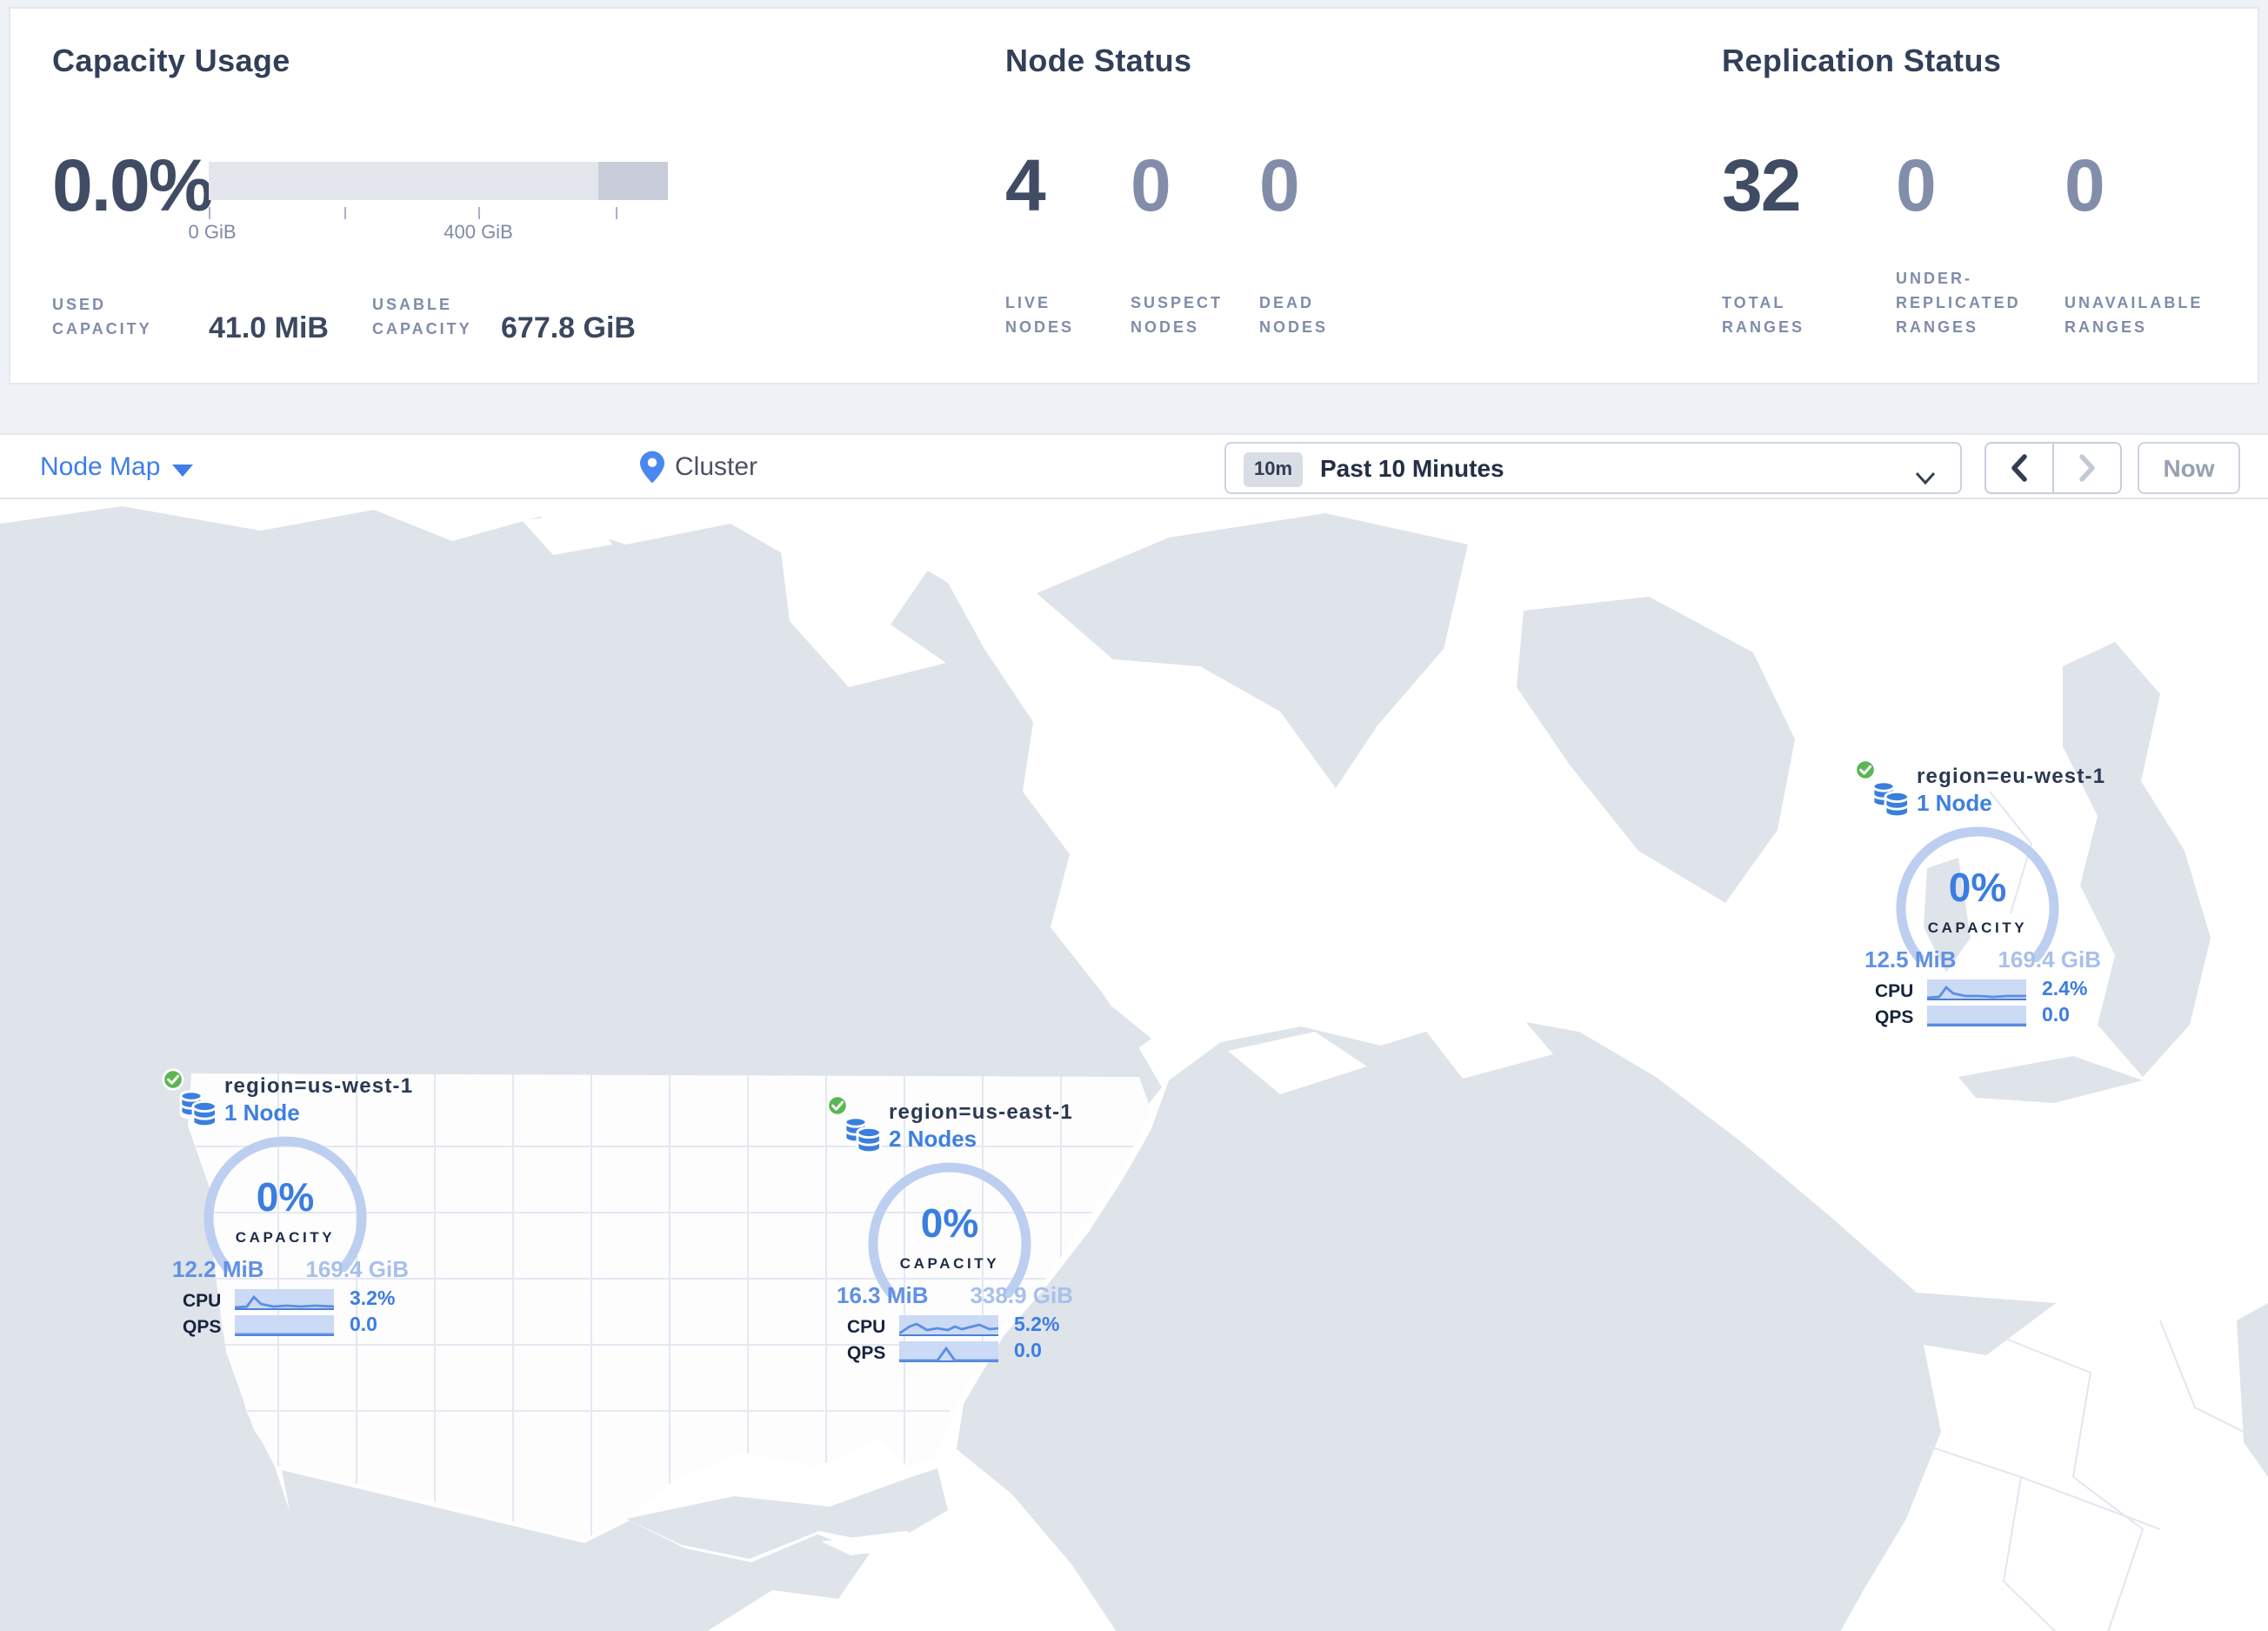  What do you see at coordinates (102, 317) in the screenshot?
I see `used-capacity-label: USED CAPACITY` at bounding box center [102, 317].